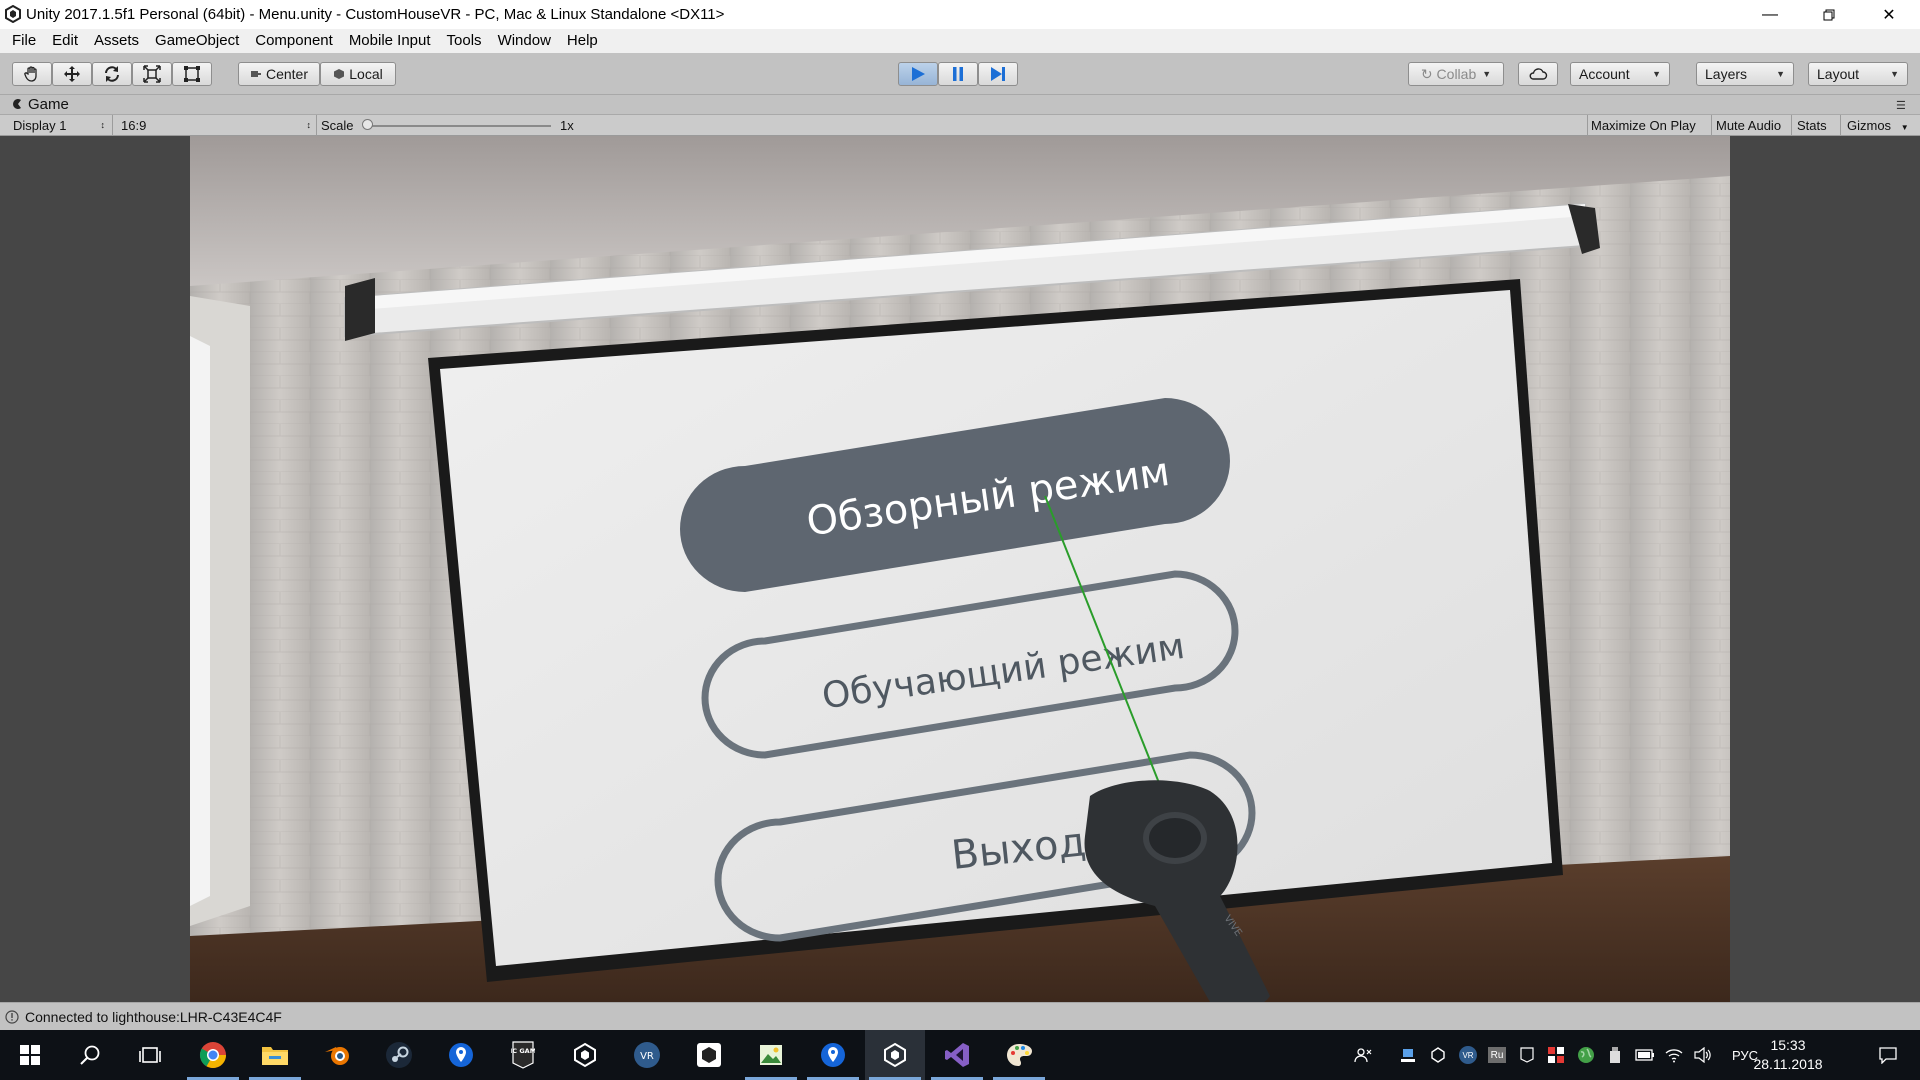  Describe the element at coordinates (1497, 1055) in the screenshot. I see `tray-keyboard-layout-icon: Ru` at that location.